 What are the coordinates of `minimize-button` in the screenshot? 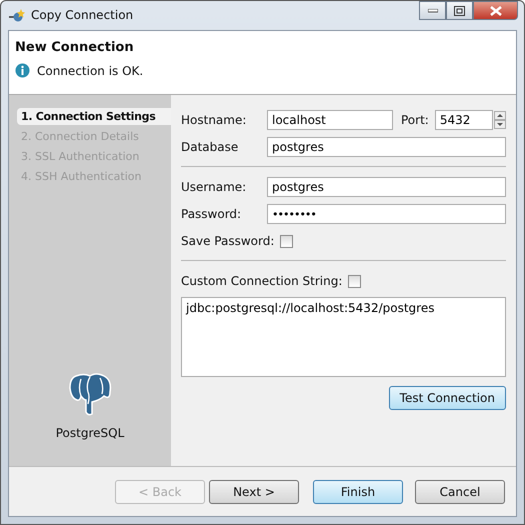 It's located at (432, 10).